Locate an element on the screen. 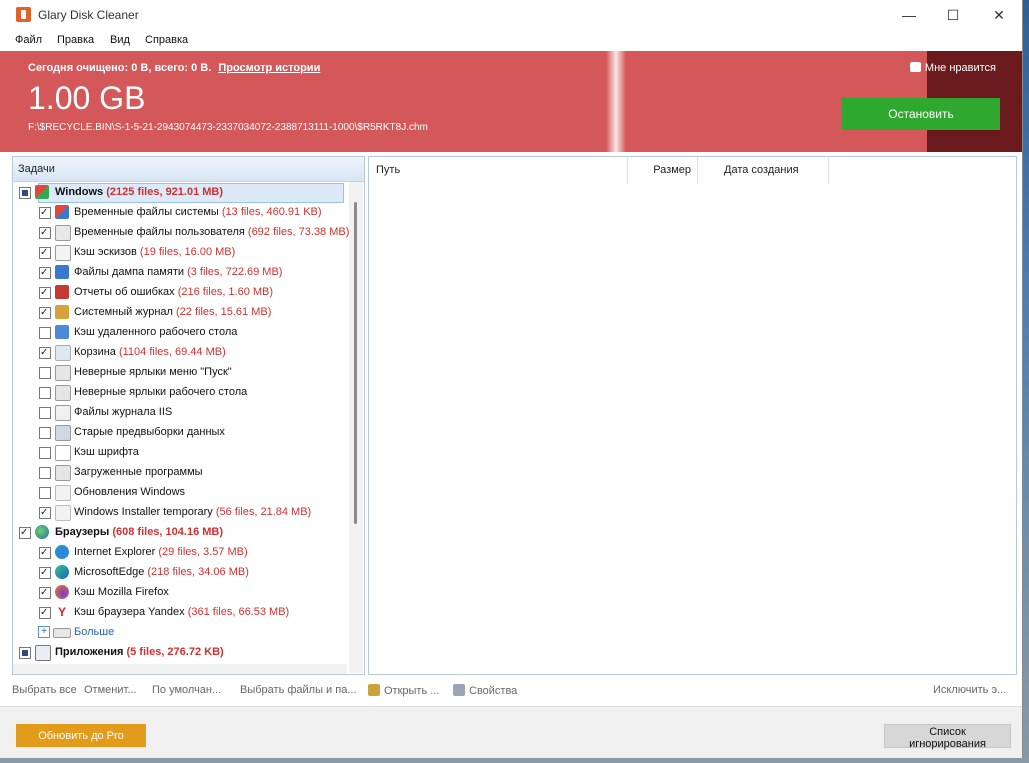 The height and width of the screenshot is (763, 1029). task-windows-updates: Обновления Windows is located at coordinates (180, 492).